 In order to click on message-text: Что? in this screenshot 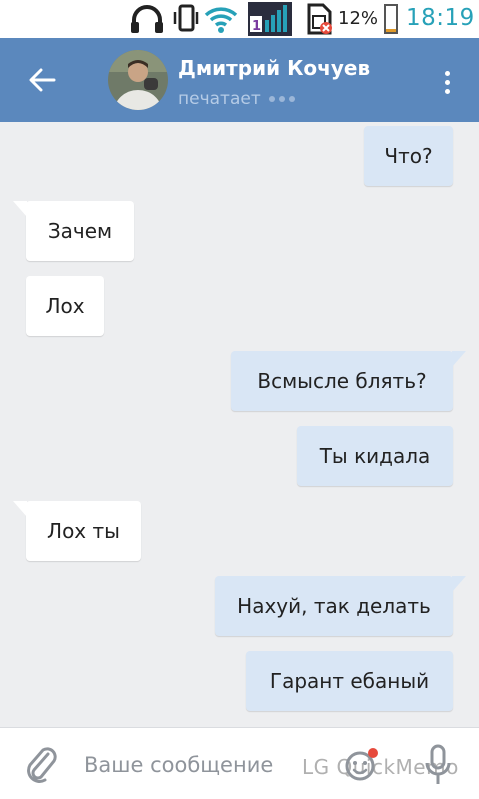, I will do `click(408, 156)`.